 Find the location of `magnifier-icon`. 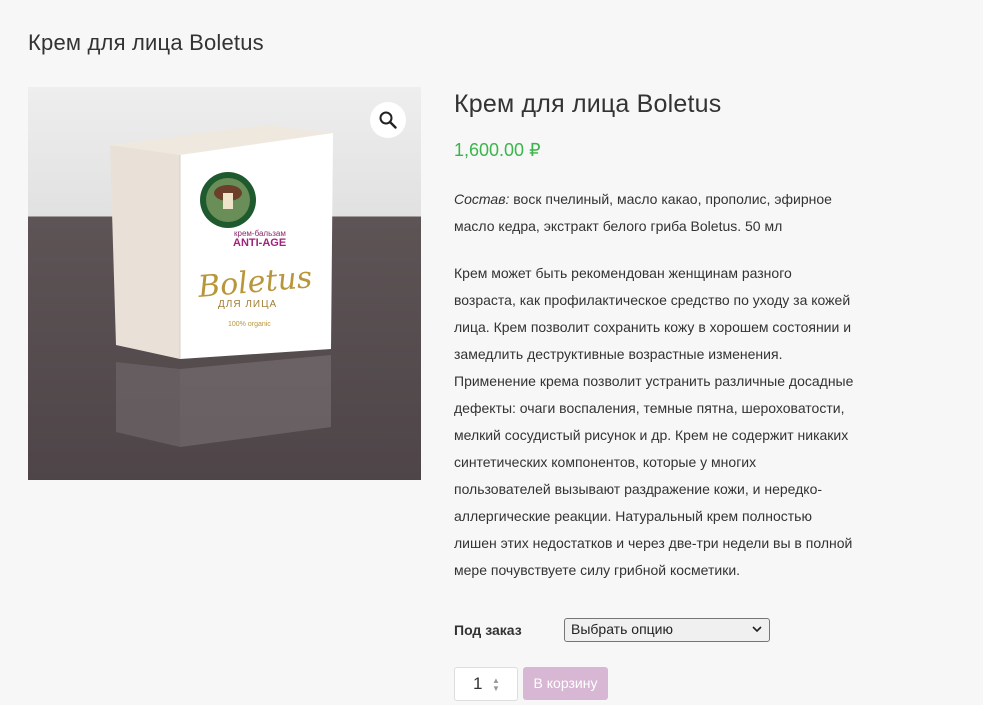

magnifier-icon is located at coordinates (388, 120).